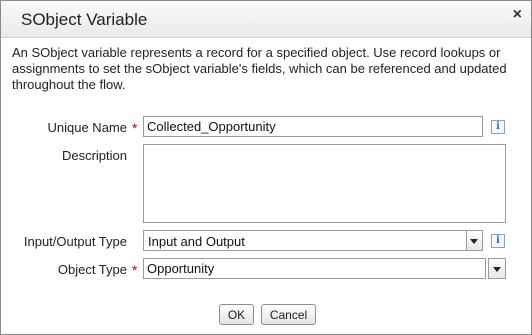 Image resolution: width=532 pixels, height=335 pixels. I want to click on unique-name-label: Unique Name, so click(87, 127).